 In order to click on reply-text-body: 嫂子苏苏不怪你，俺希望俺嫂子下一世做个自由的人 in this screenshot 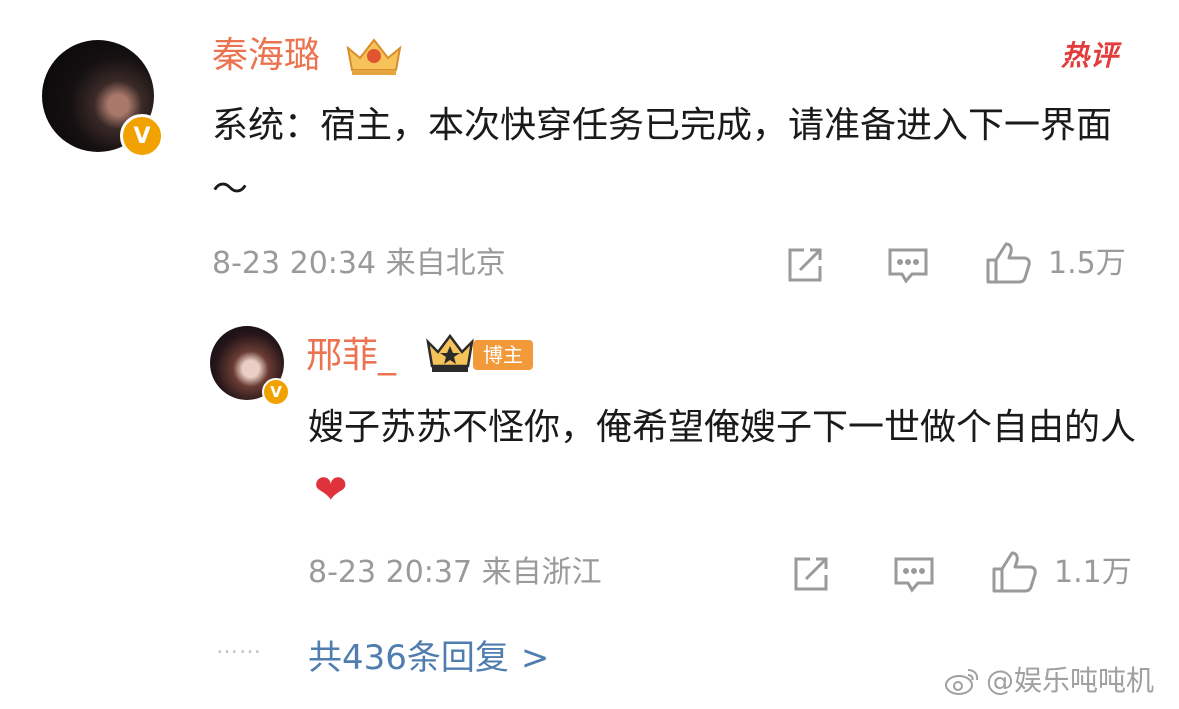, I will do `click(722, 427)`.